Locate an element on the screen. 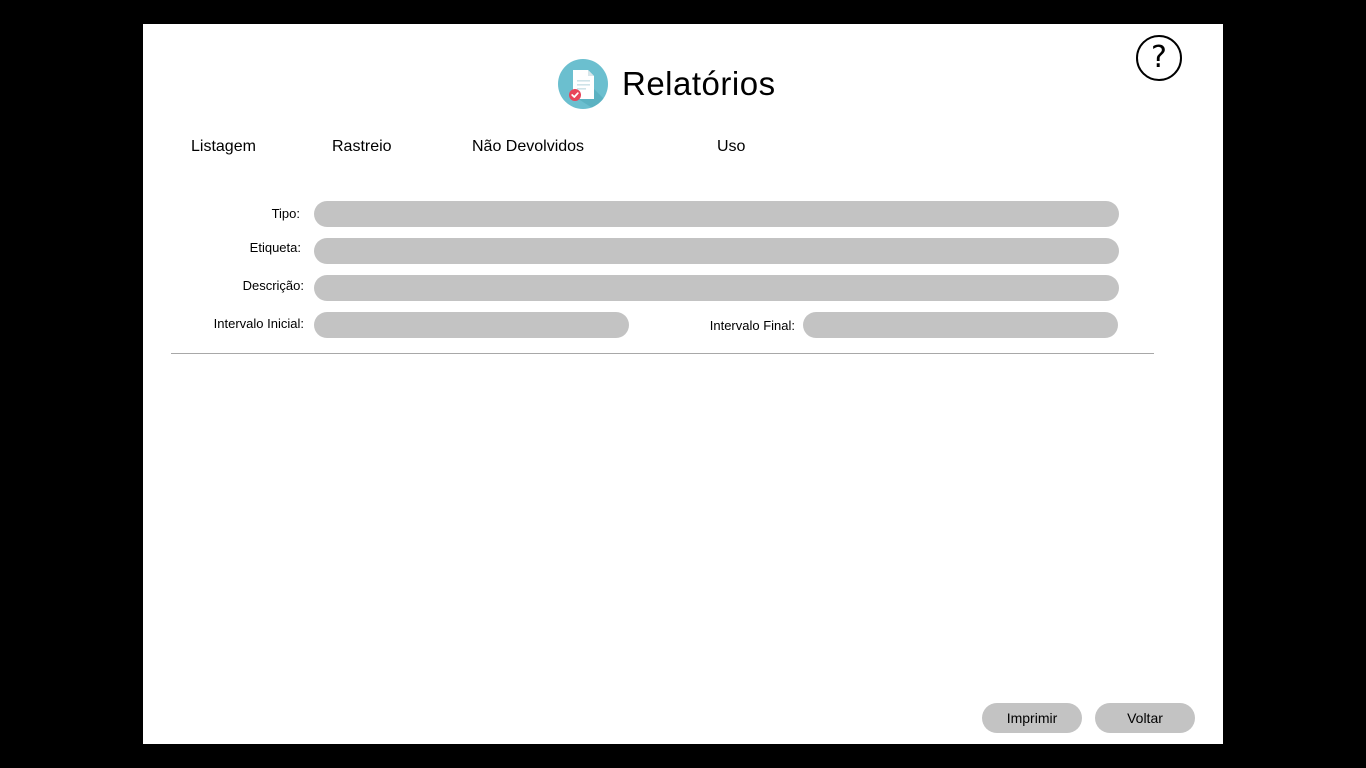 This screenshot has height=768, width=1366. etiqueta-field is located at coordinates (716, 251).